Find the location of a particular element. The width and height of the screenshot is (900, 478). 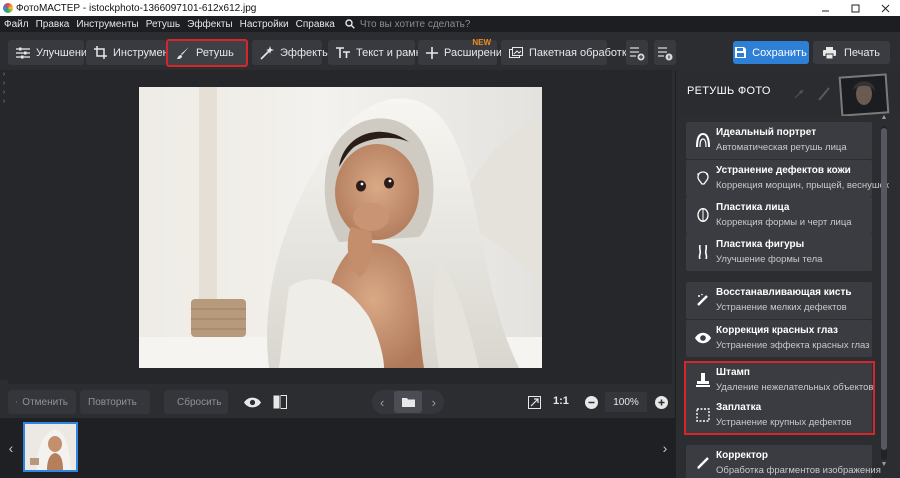

list-info-icon is located at coordinates (665, 53).